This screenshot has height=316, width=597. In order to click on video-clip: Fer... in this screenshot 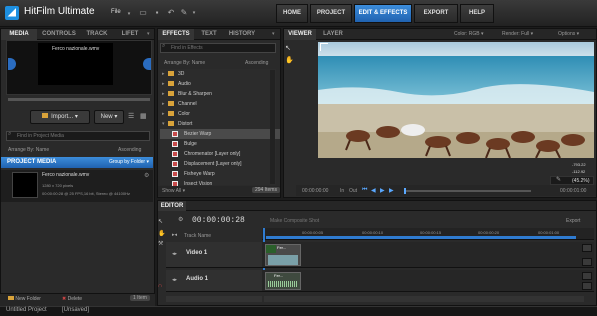, I will do `click(283, 255)`.